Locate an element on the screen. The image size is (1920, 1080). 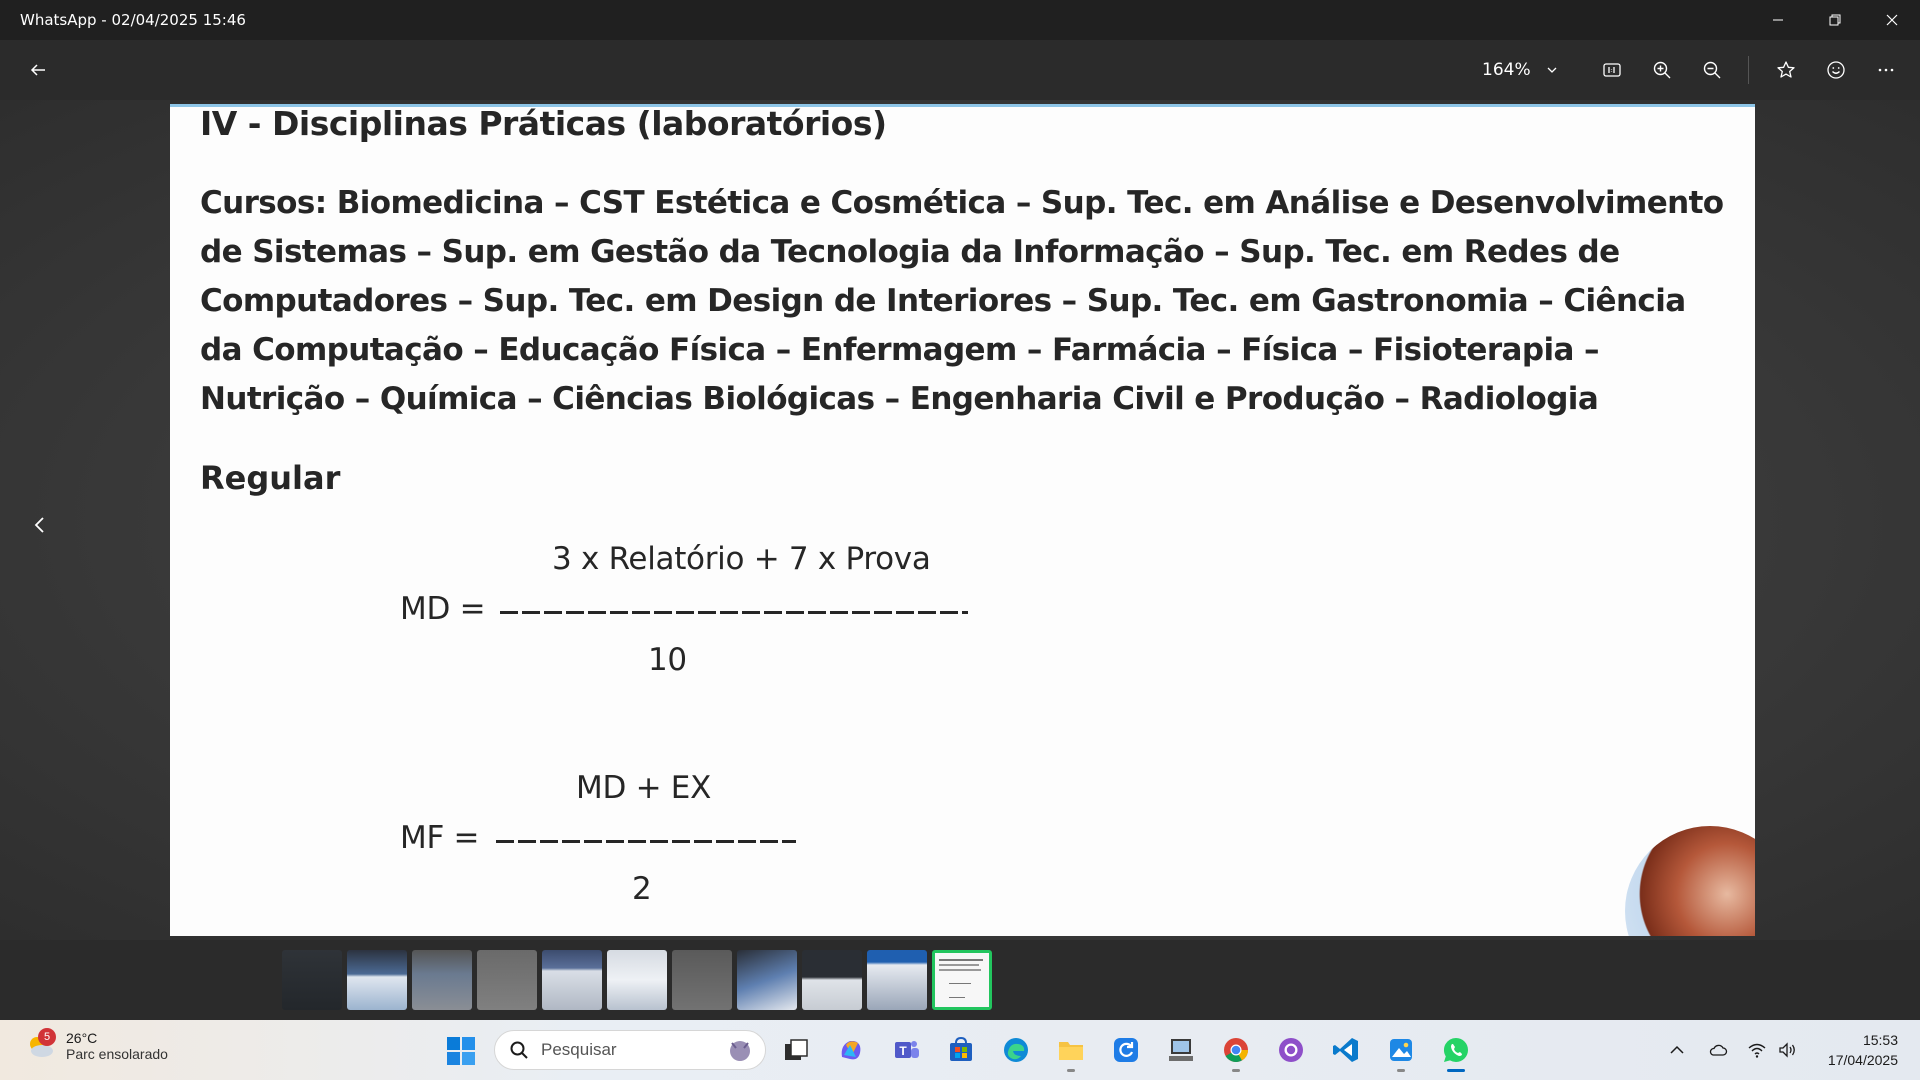
react-button is located at coordinates (1836, 70).